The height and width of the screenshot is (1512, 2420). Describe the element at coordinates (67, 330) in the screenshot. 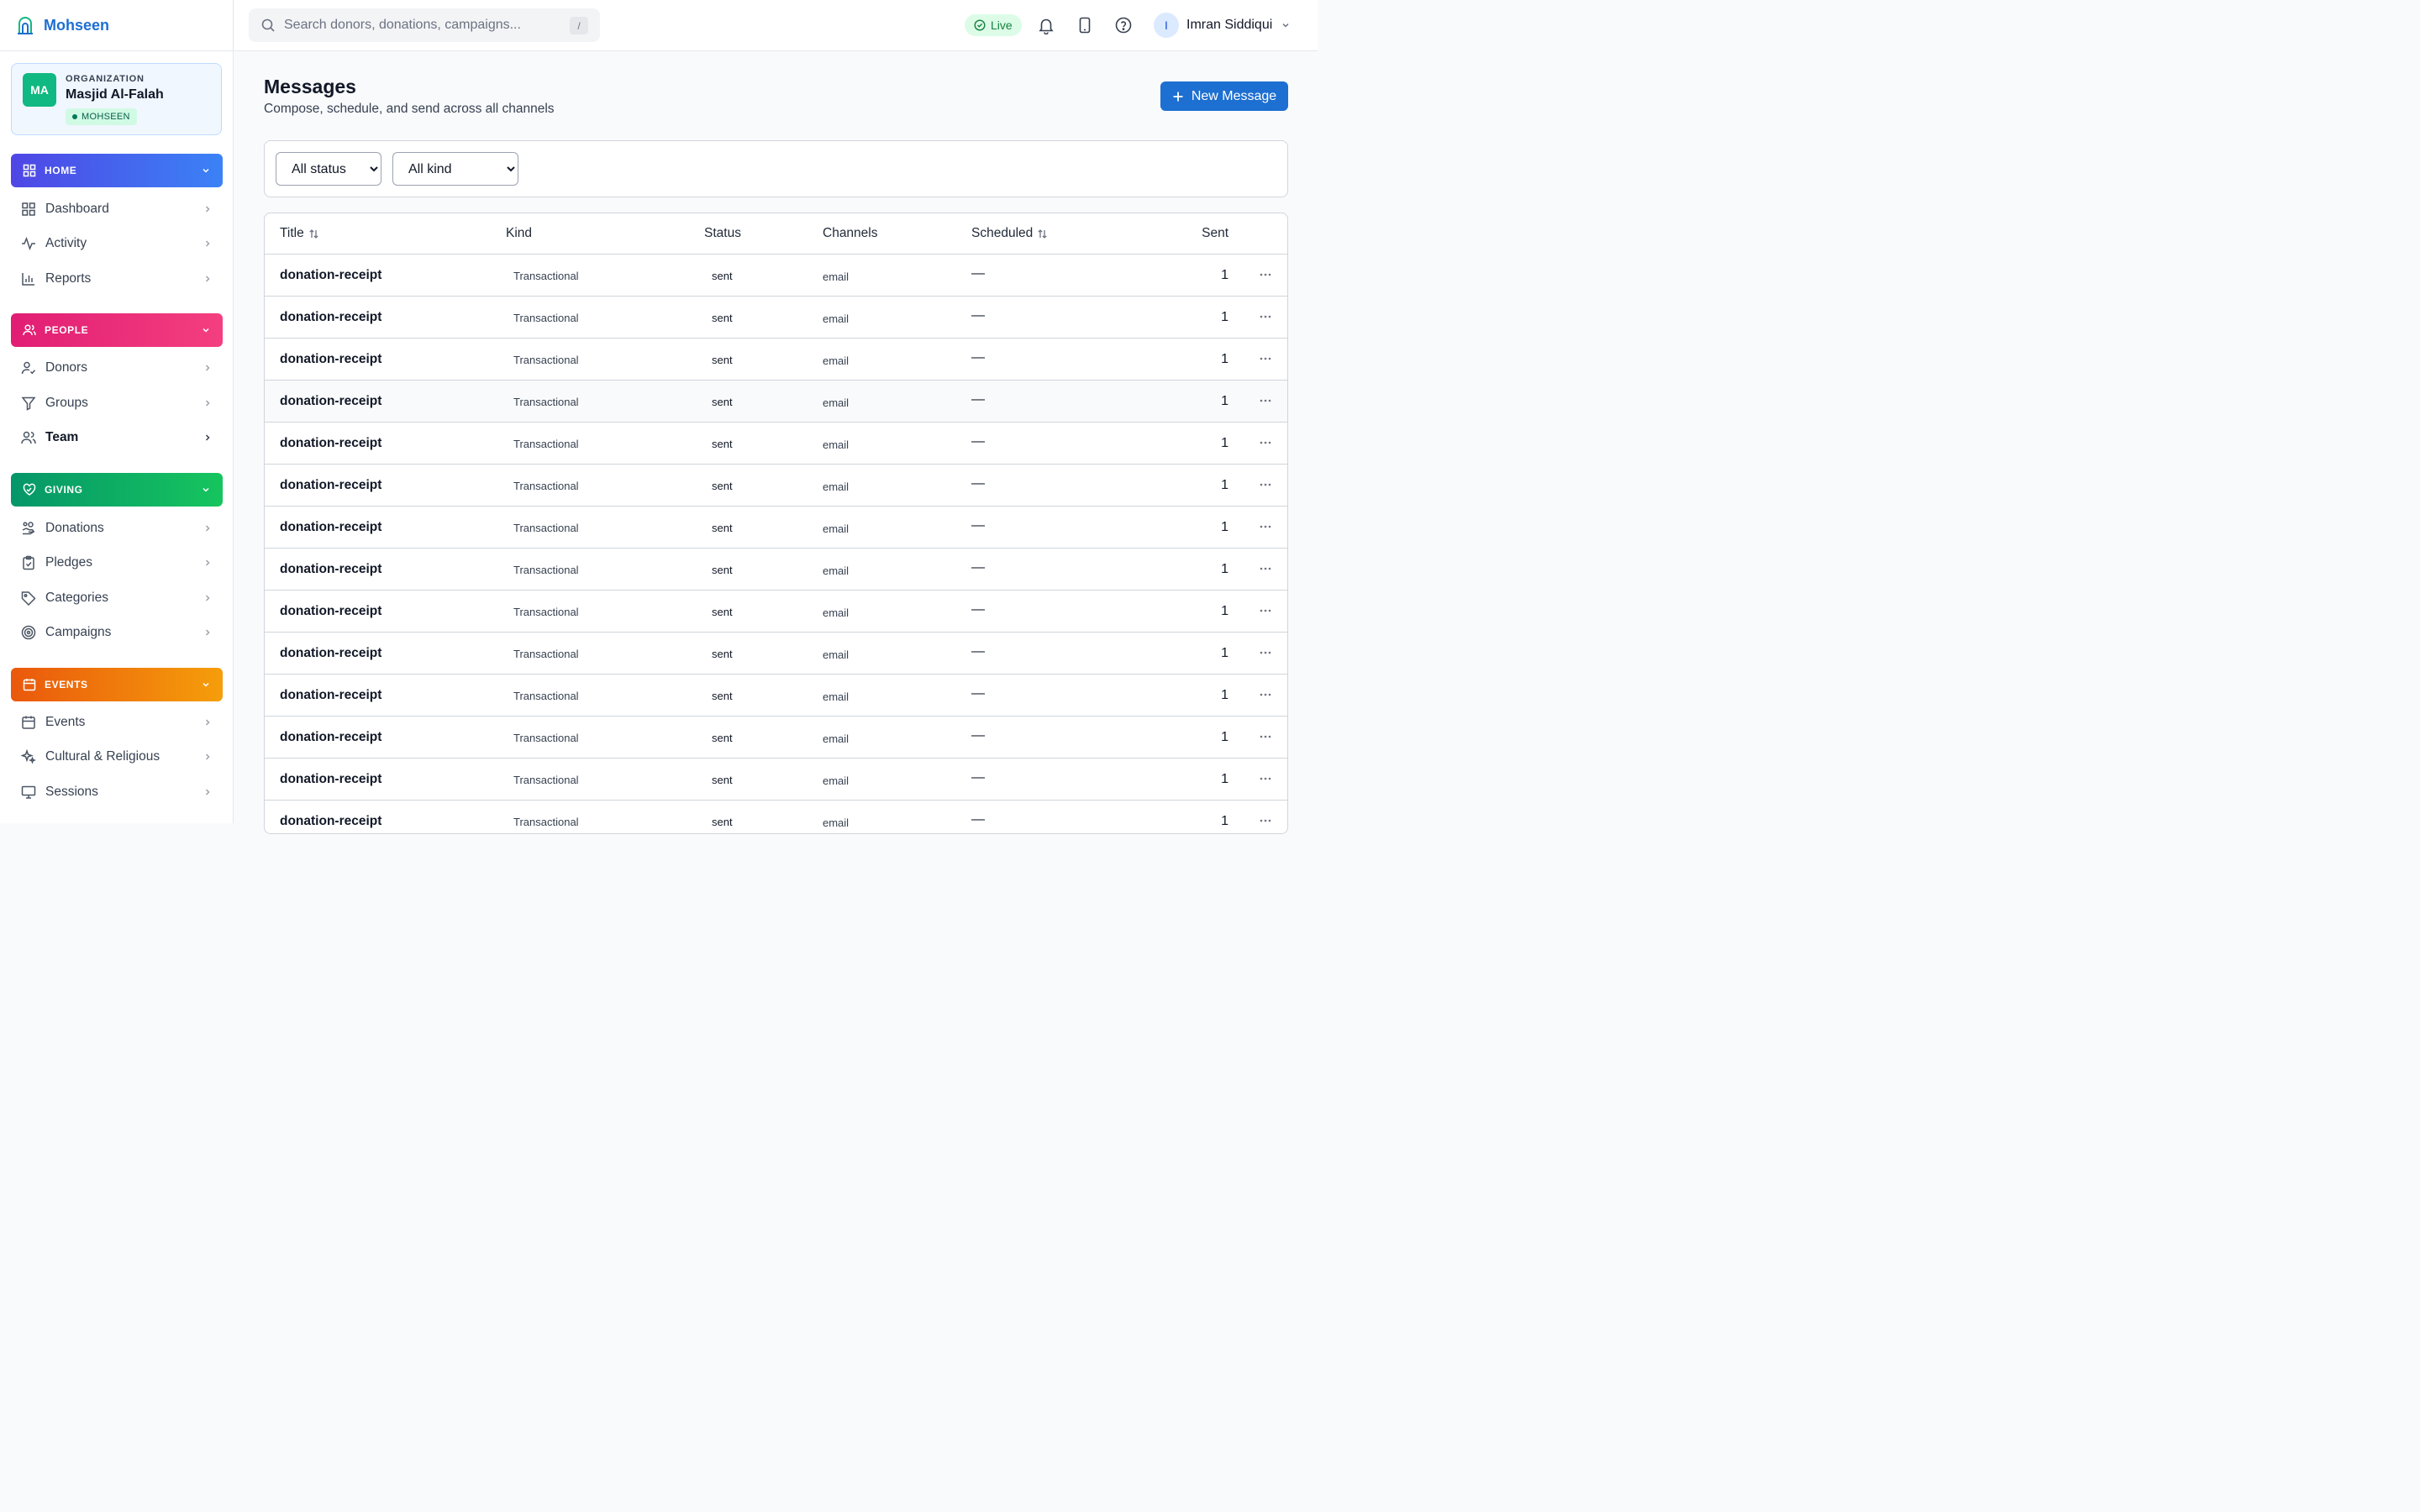

I see `section-people-label: PEOPLE` at that location.